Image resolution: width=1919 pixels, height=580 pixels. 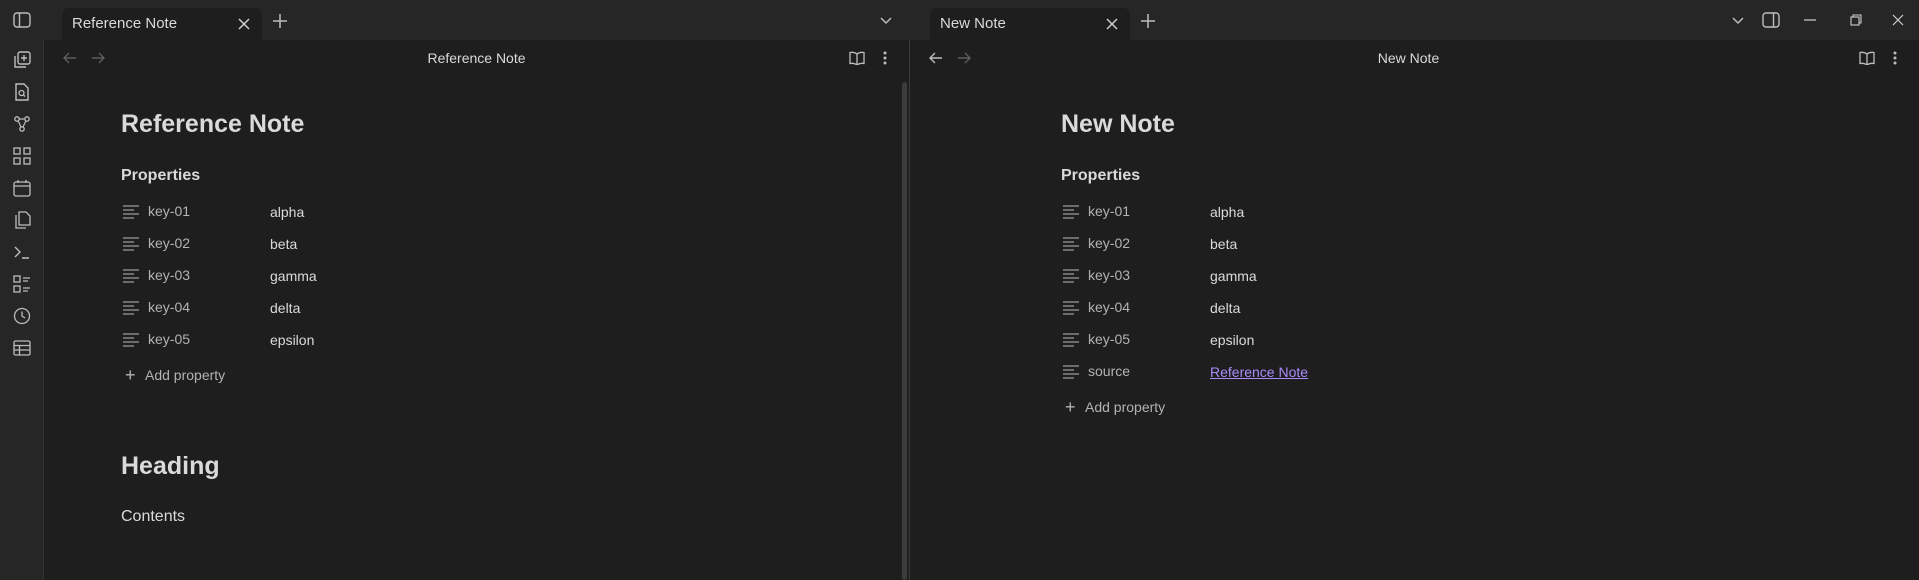 I want to click on minimize-button, so click(x=1810, y=20).